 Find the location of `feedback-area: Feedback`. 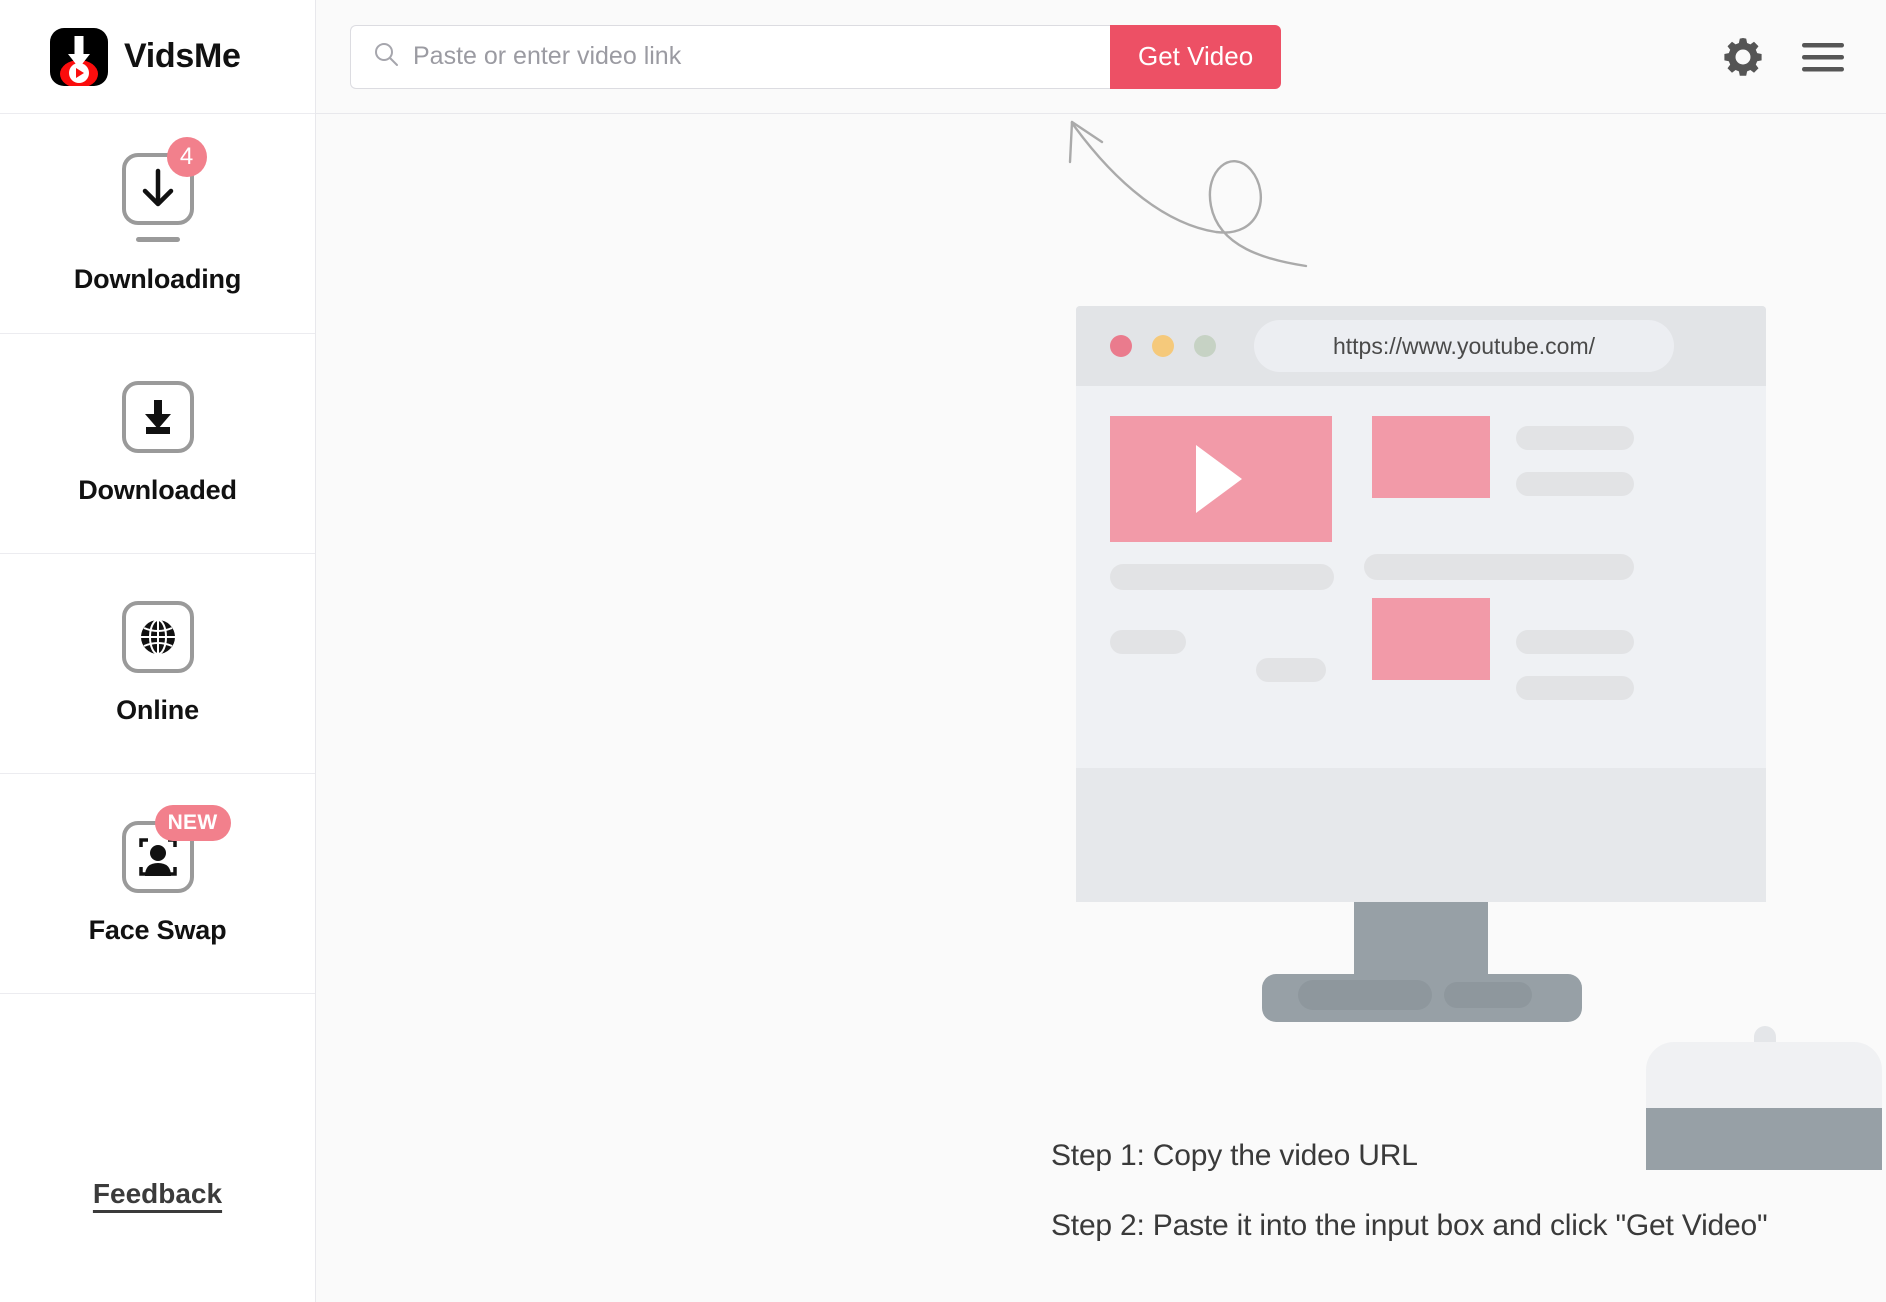

feedback-area: Feedback is located at coordinates (157, 1240).